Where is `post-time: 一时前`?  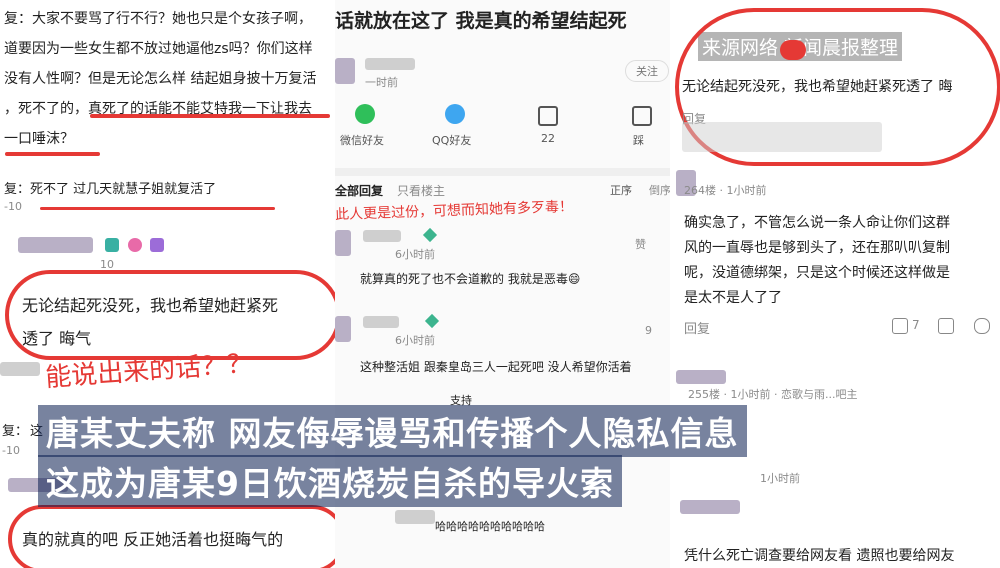 post-time: 一时前 is located at coordinates (381, 82).